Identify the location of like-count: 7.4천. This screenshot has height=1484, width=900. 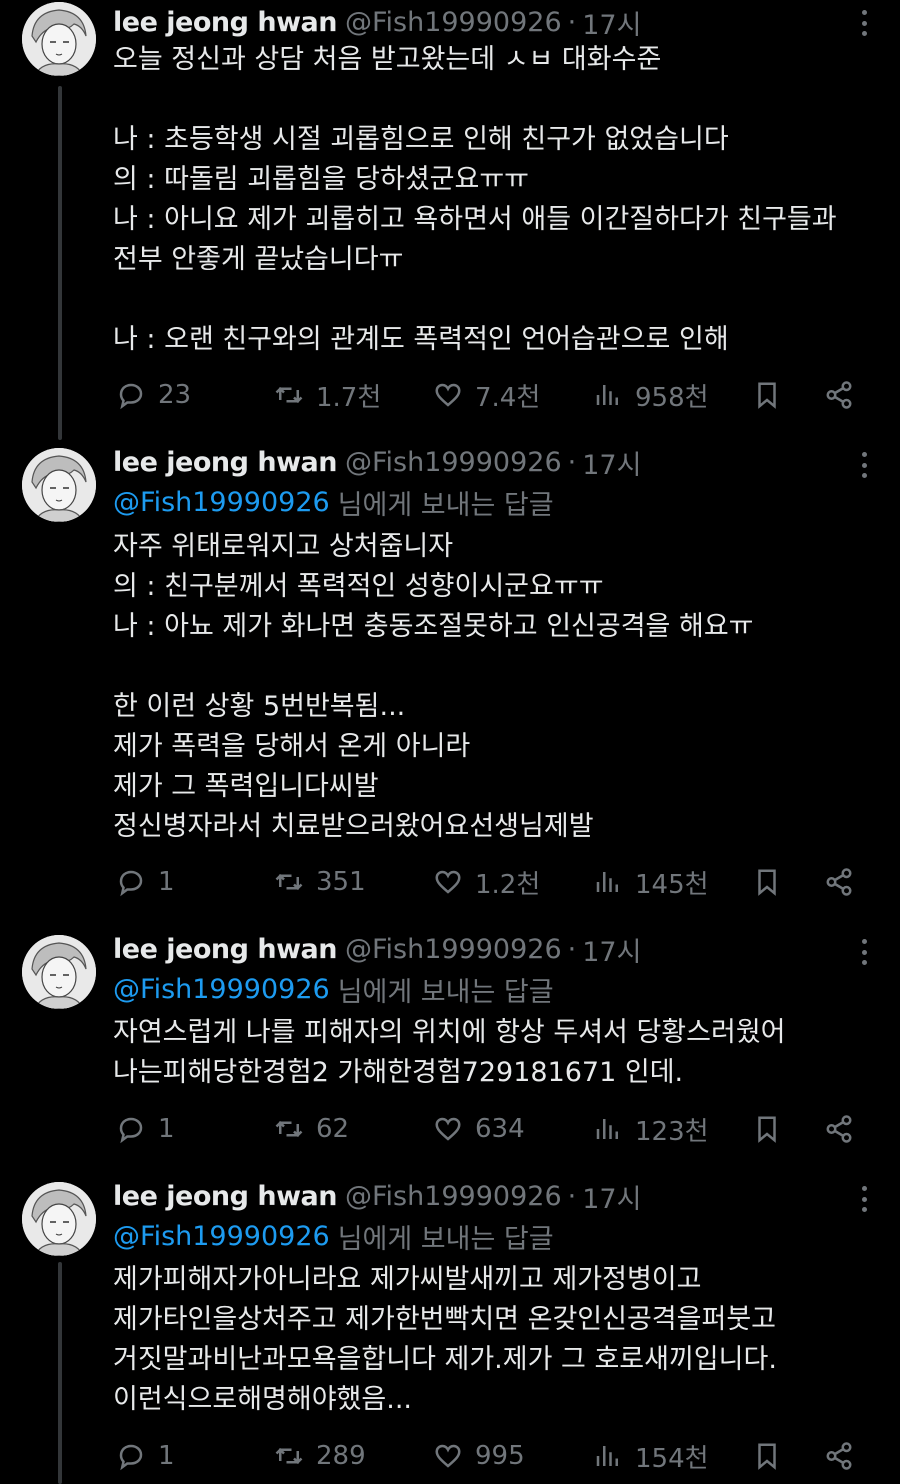
(508, 397).